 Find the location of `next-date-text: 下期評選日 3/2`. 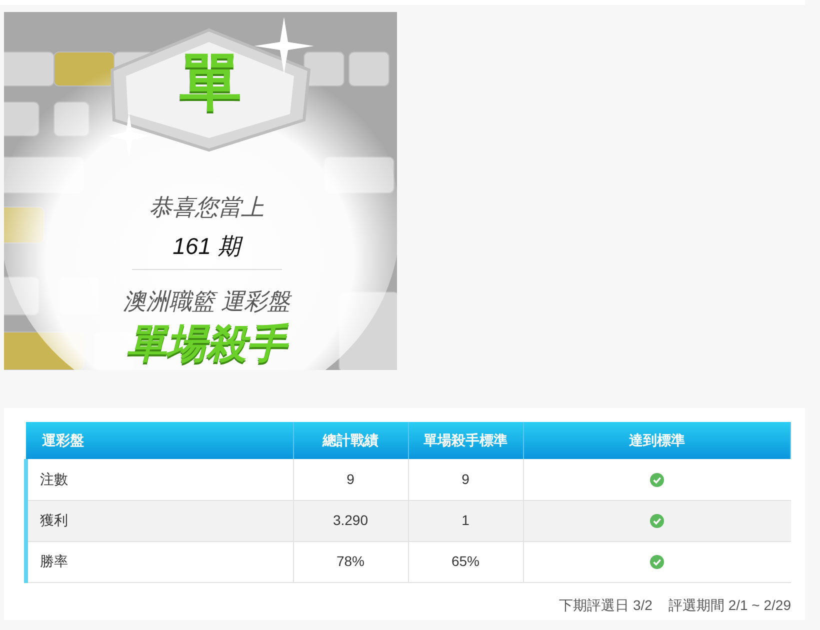

next-date-text: 下期評選日 3/2 is located at coordinates (605, 605).